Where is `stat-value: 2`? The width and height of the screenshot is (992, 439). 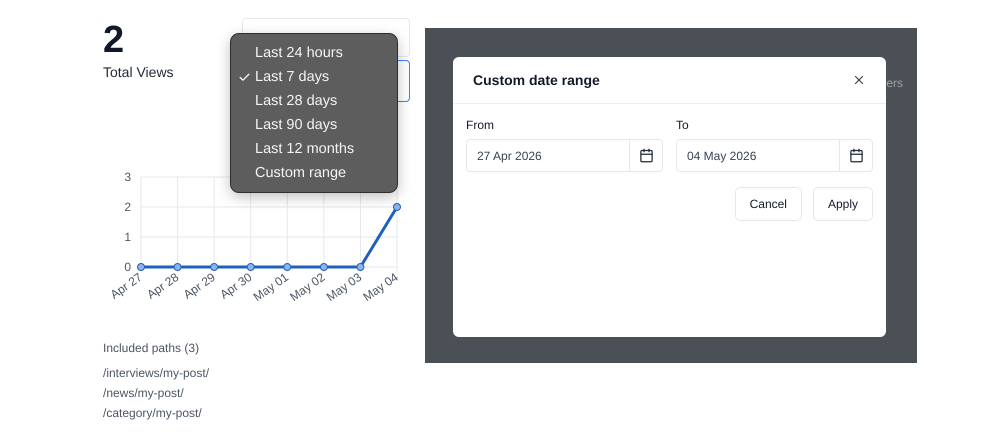
stat-value: 2 is located at coordinates (114, 40).